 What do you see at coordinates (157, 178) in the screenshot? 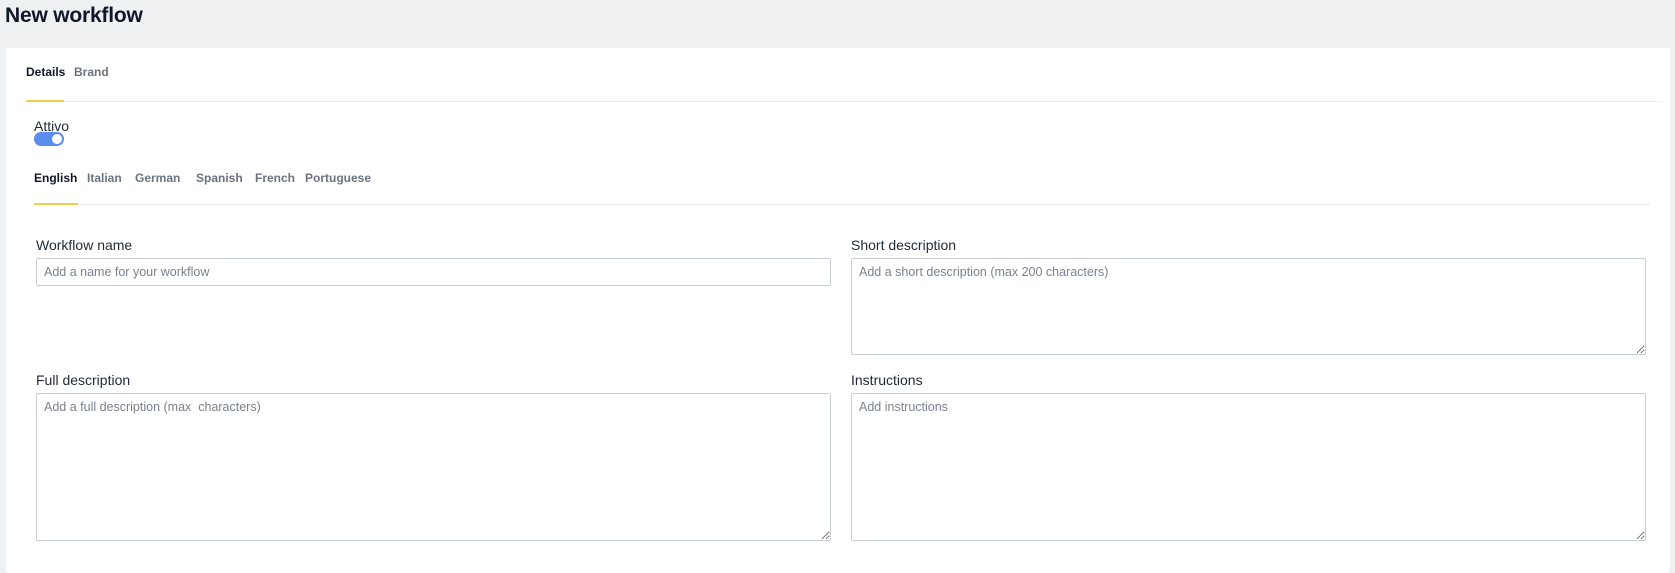
I see `tab-german: German` at bounding box center [157, 178].